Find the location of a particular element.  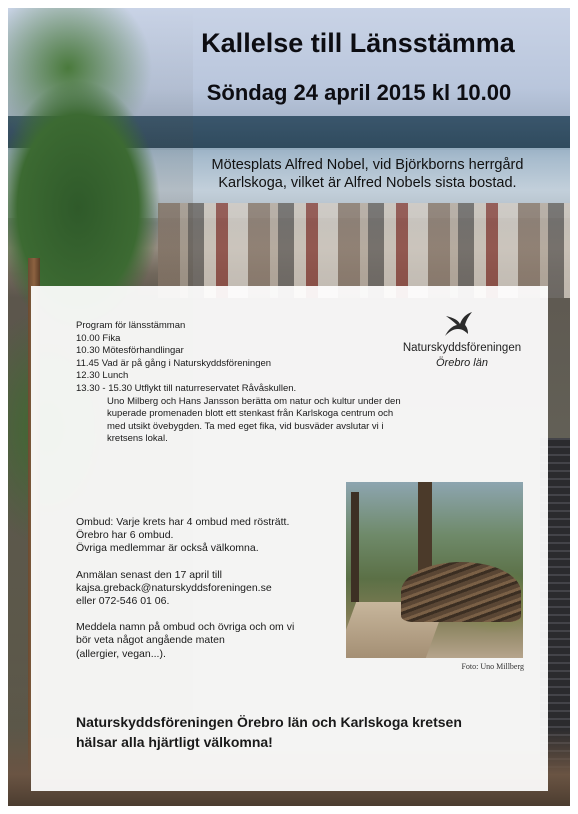

photo-tree is located at coordinates (355, 547).